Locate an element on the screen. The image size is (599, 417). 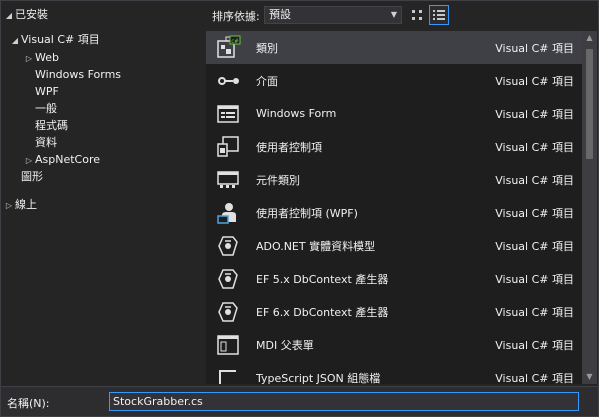
name-bar: 名稱(N): is located at coordinates (299, 401).